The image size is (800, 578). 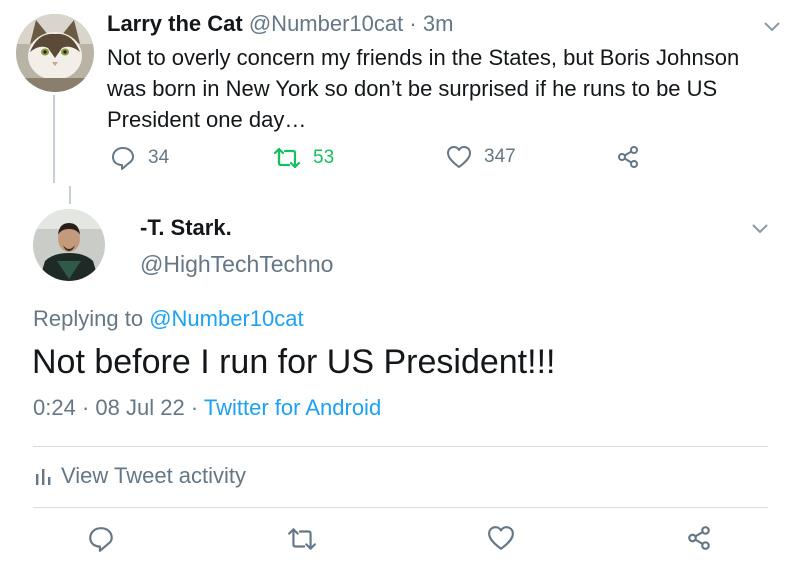 What do you see at coordinates (303, 158) in the screenshot?
I see `retweet-button: 53` at bounding box center [303, 158].